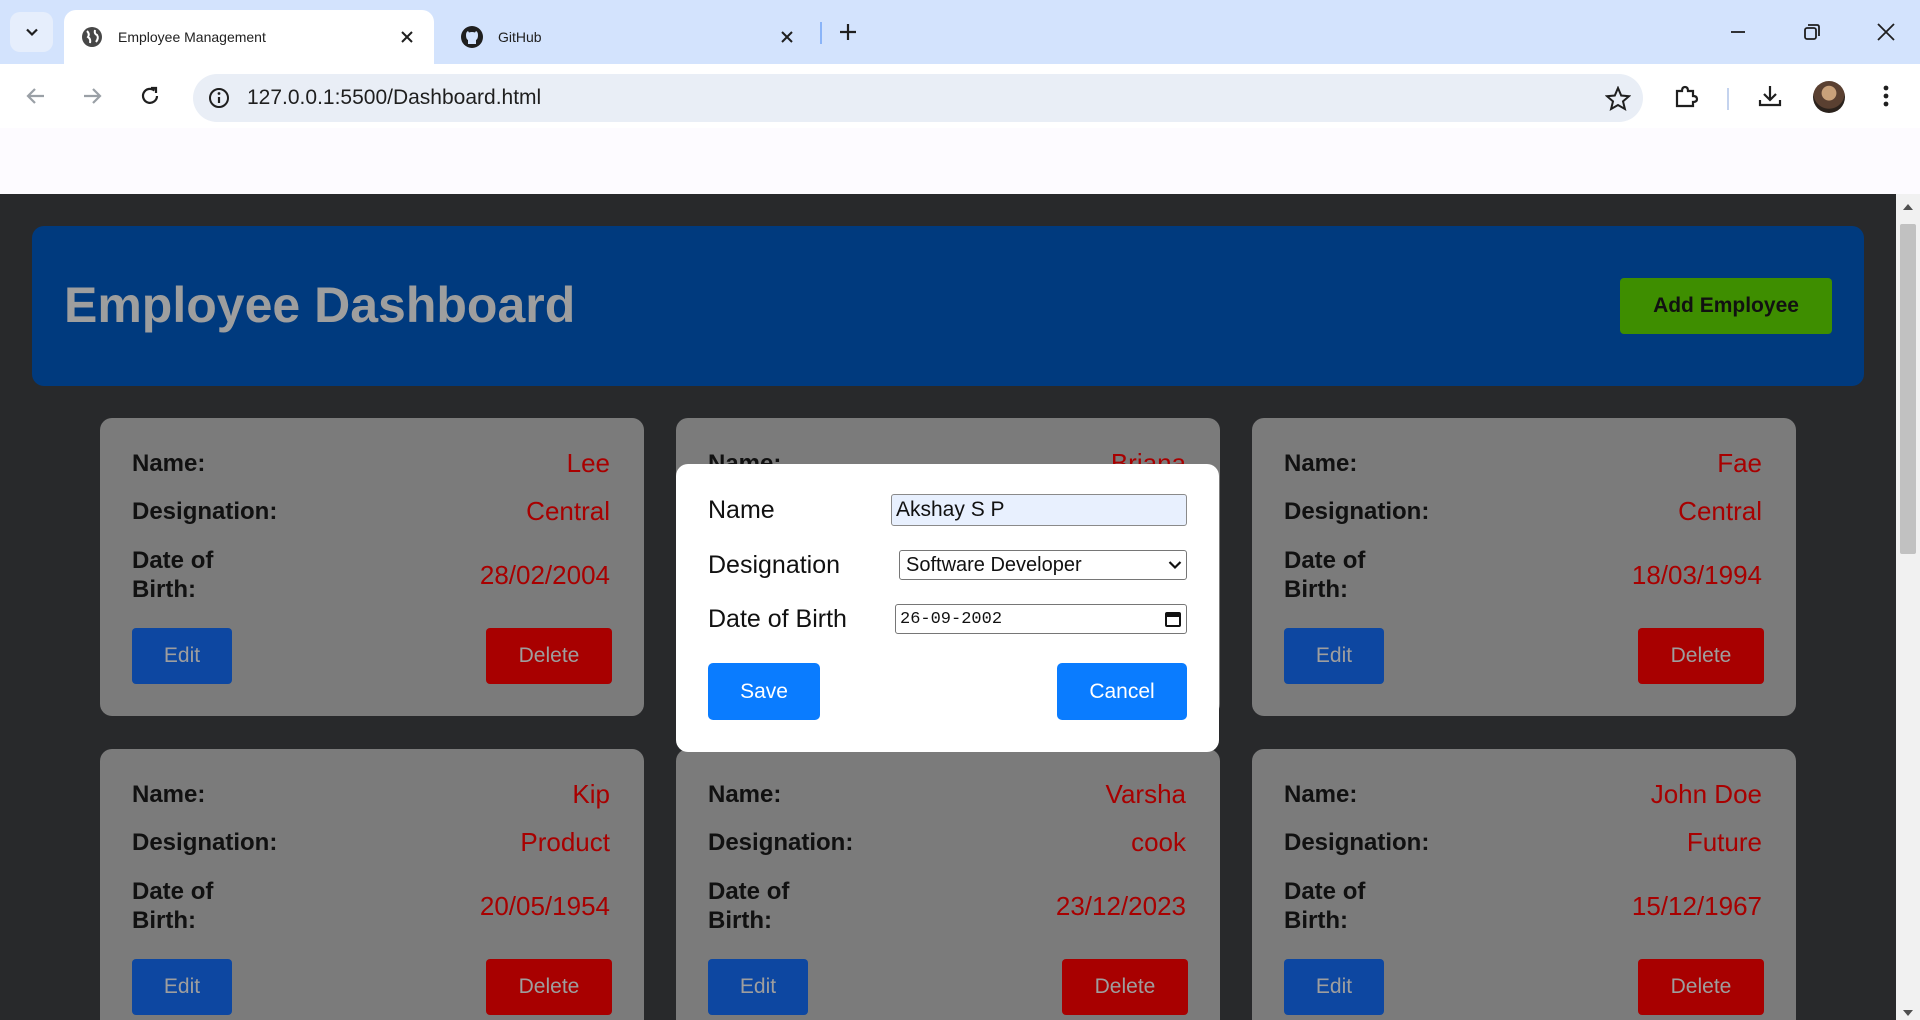 Image resolution: width=1920 pixels, height=1020 pixels. Describe the element at coordinates (918, 98) in the screenshot. I see `address-bar: 127.0.0.1:5500/Dashboard.html` at that location.